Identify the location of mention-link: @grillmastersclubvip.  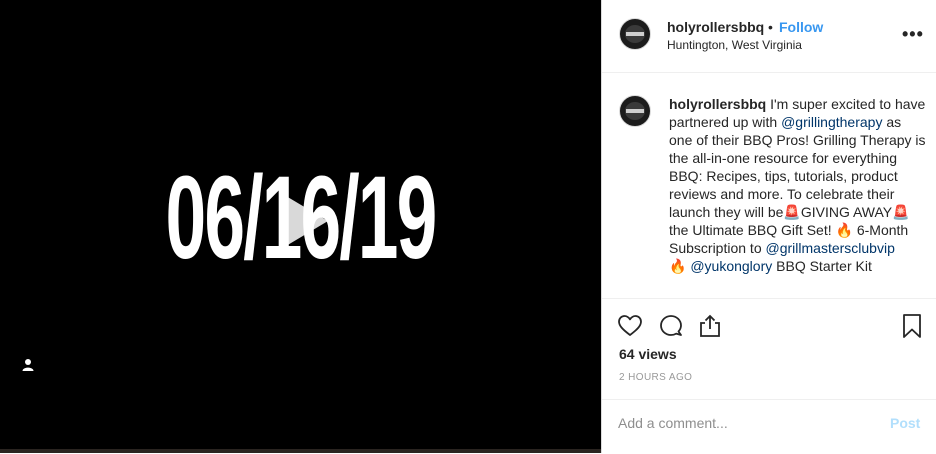
(830, 248).